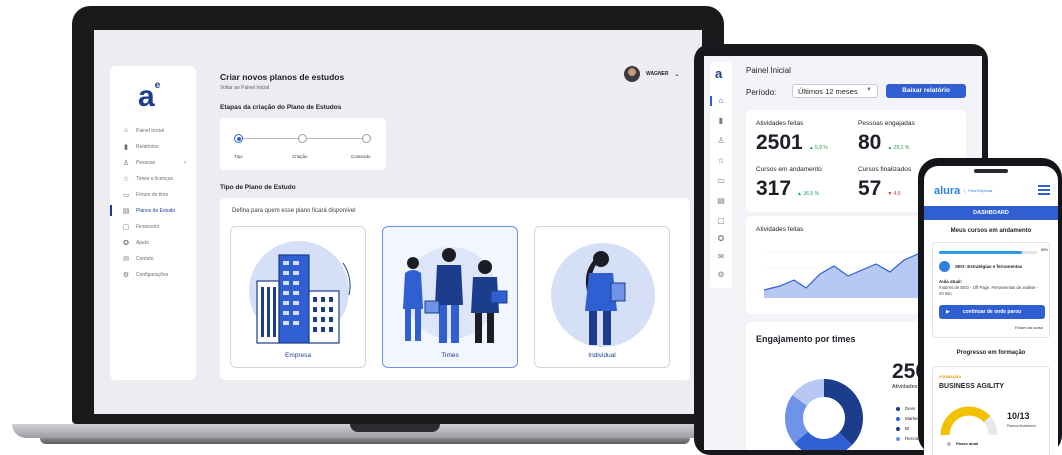 The height and width of the screenshot is (455, 1062). I want to click on period-select-value: Últimos 12 meses, so click(828, 91).